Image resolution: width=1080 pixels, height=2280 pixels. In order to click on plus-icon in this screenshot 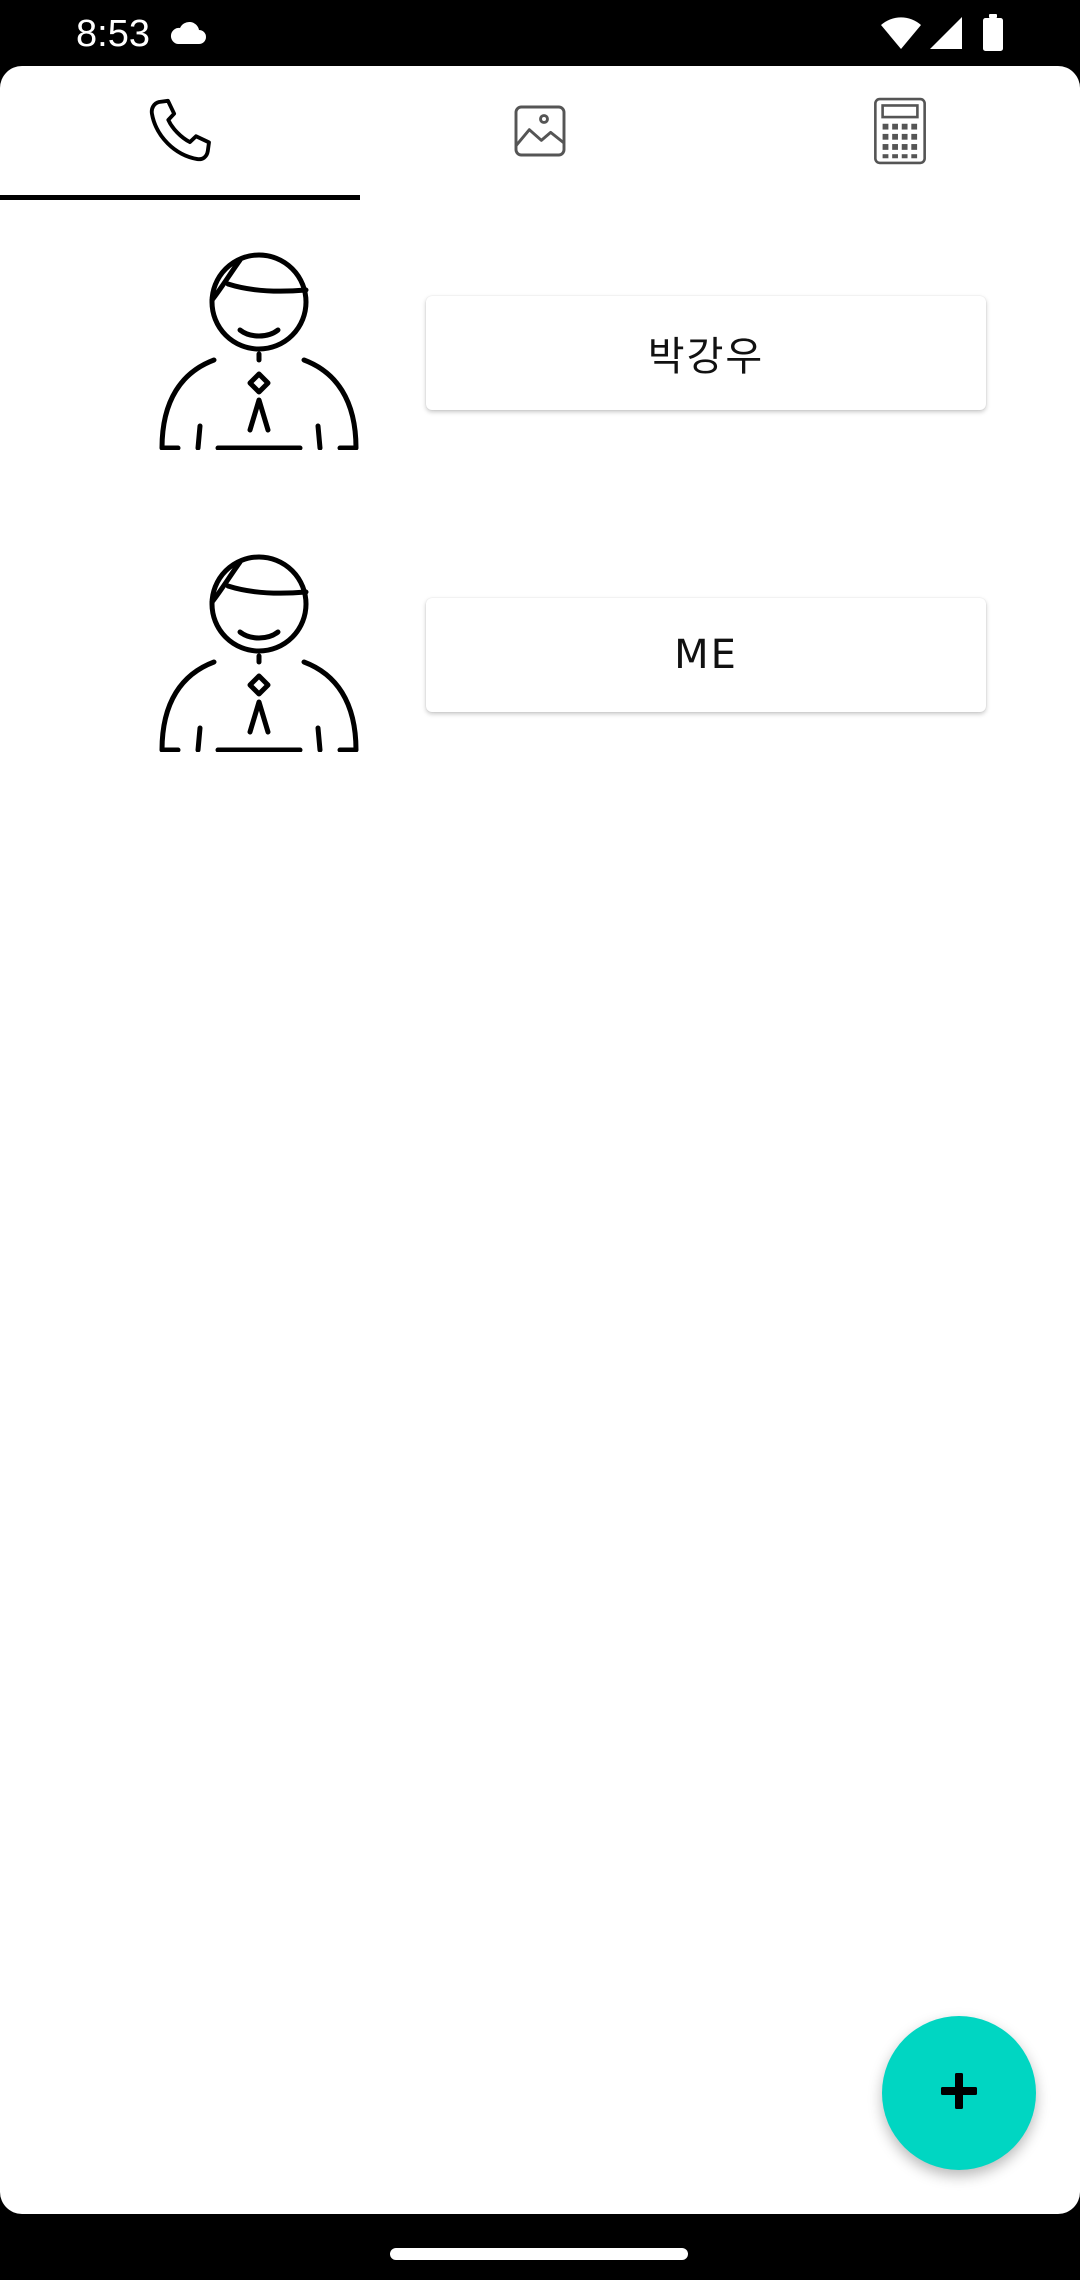, I will do `click(959, 2093)`.